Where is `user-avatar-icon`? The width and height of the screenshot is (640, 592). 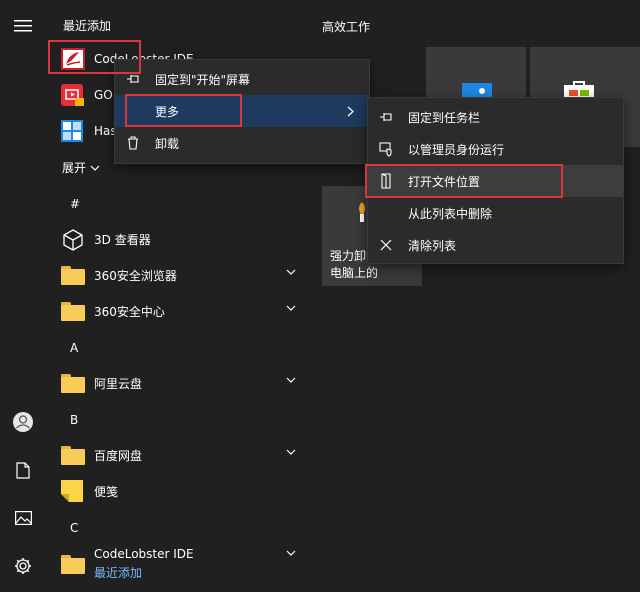
user-avatar-icon is located at coordinates (23, 422).